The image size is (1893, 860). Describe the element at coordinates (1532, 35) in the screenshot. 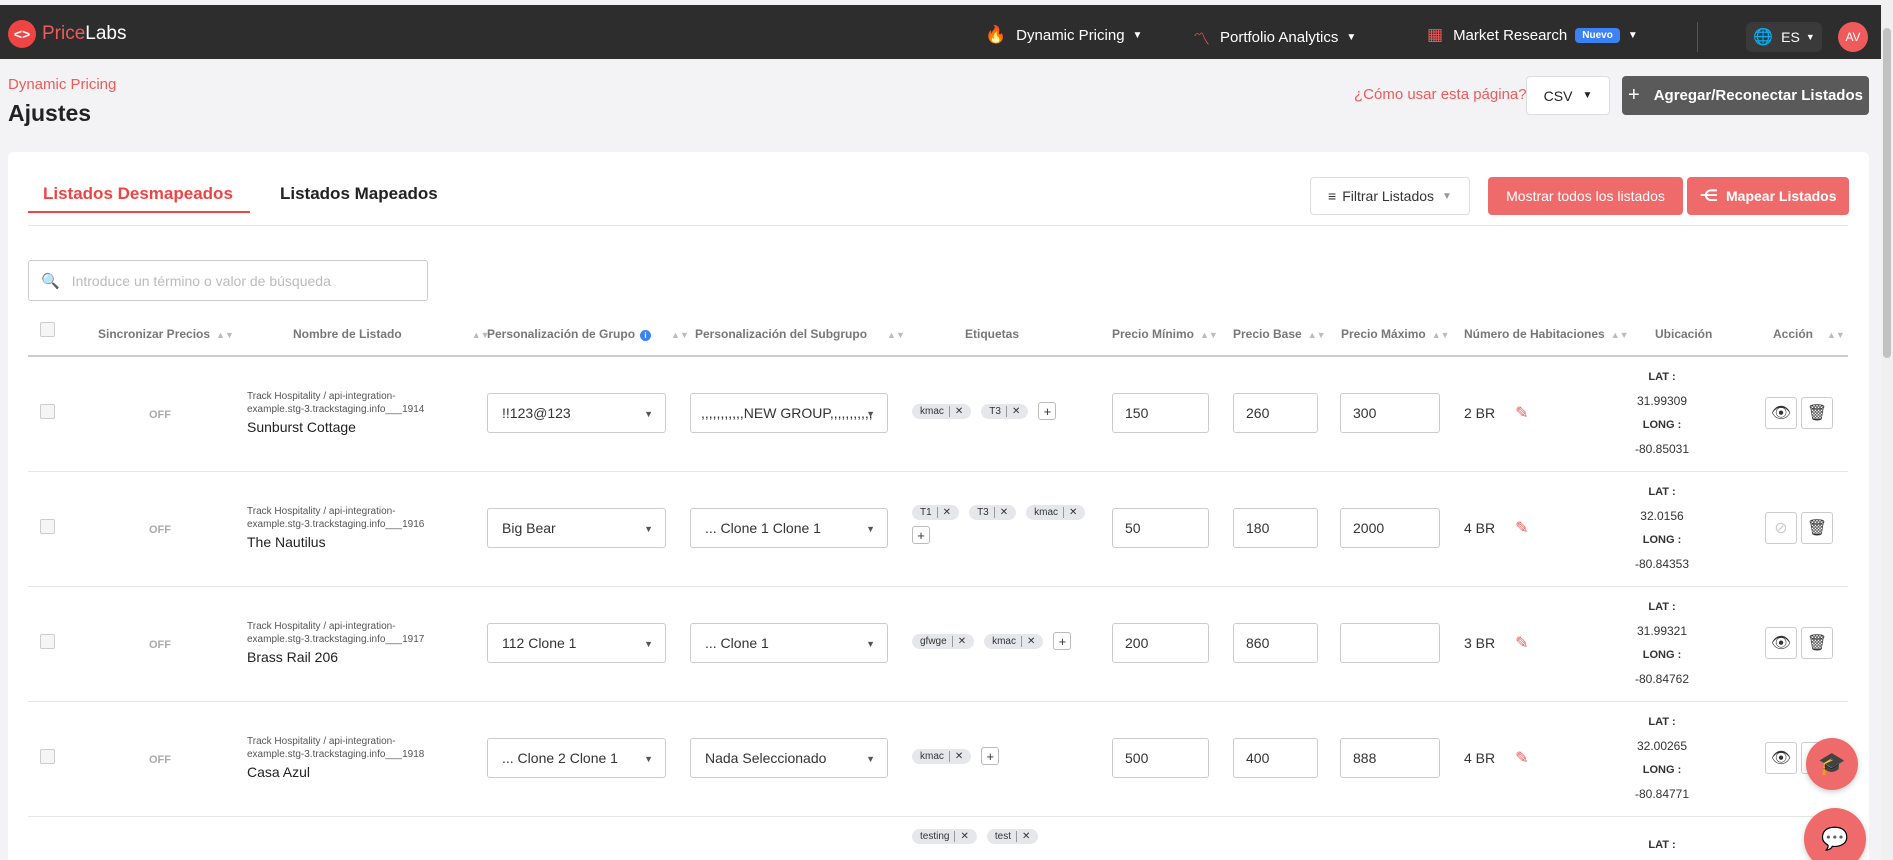

I see `nav-market-research: ▦ Market Research Nuevo ▼` at that location.